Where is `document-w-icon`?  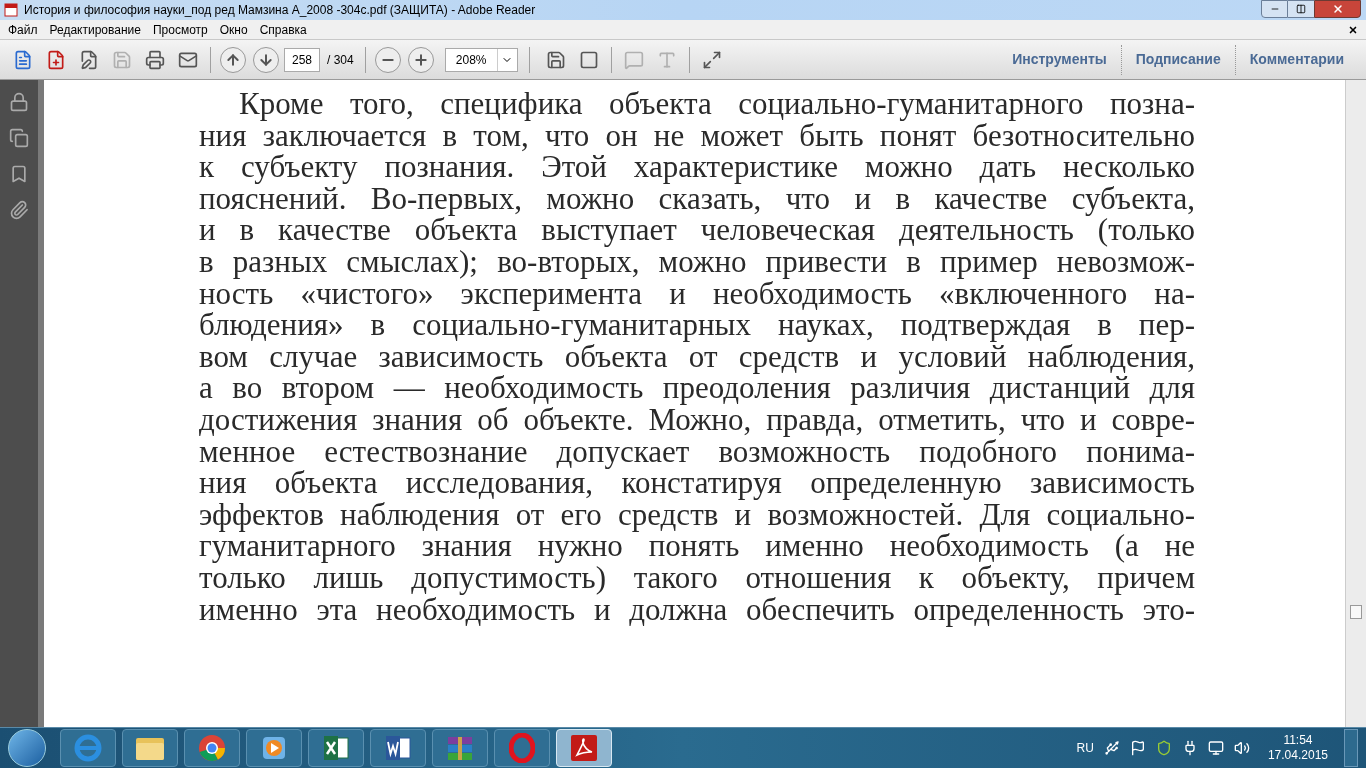
document-w-icon is located at coordinates (398, 748).